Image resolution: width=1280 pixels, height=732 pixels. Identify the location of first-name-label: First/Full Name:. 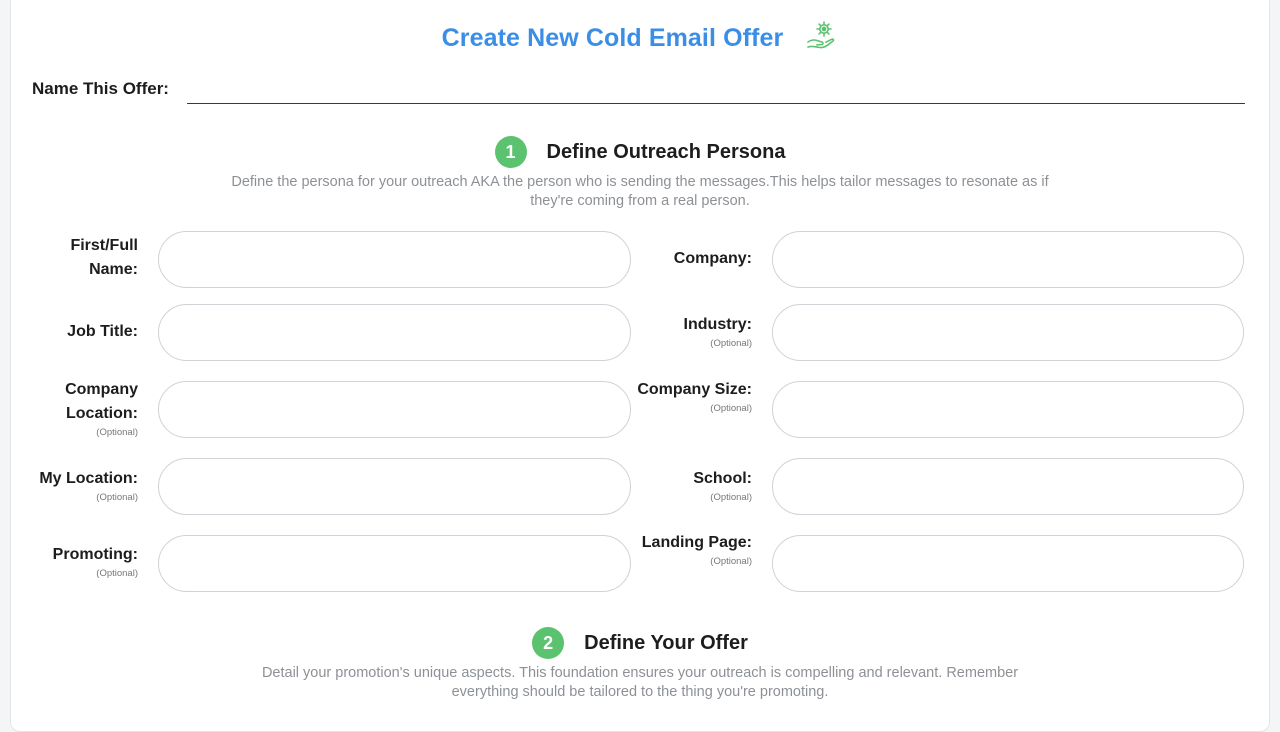
(79, 258).